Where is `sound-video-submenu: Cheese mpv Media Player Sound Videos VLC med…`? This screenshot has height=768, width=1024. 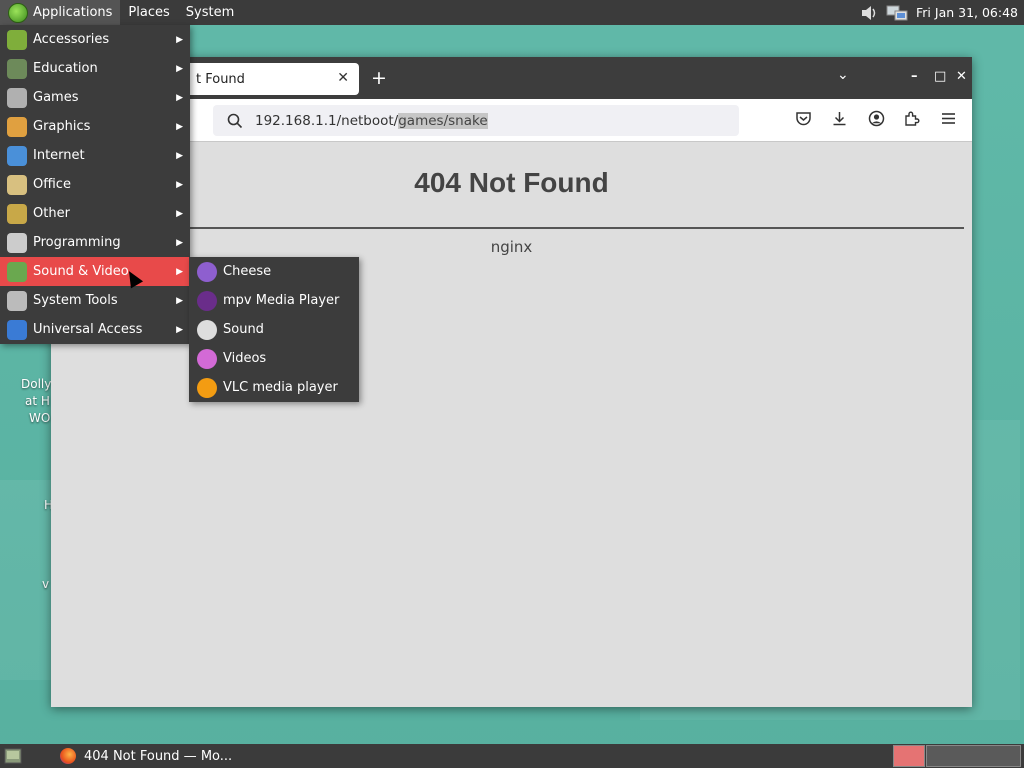
sound-video-submenu: Cheese mpv Media Player Sound Videos VLC med… is located at coordinates (274, 329).